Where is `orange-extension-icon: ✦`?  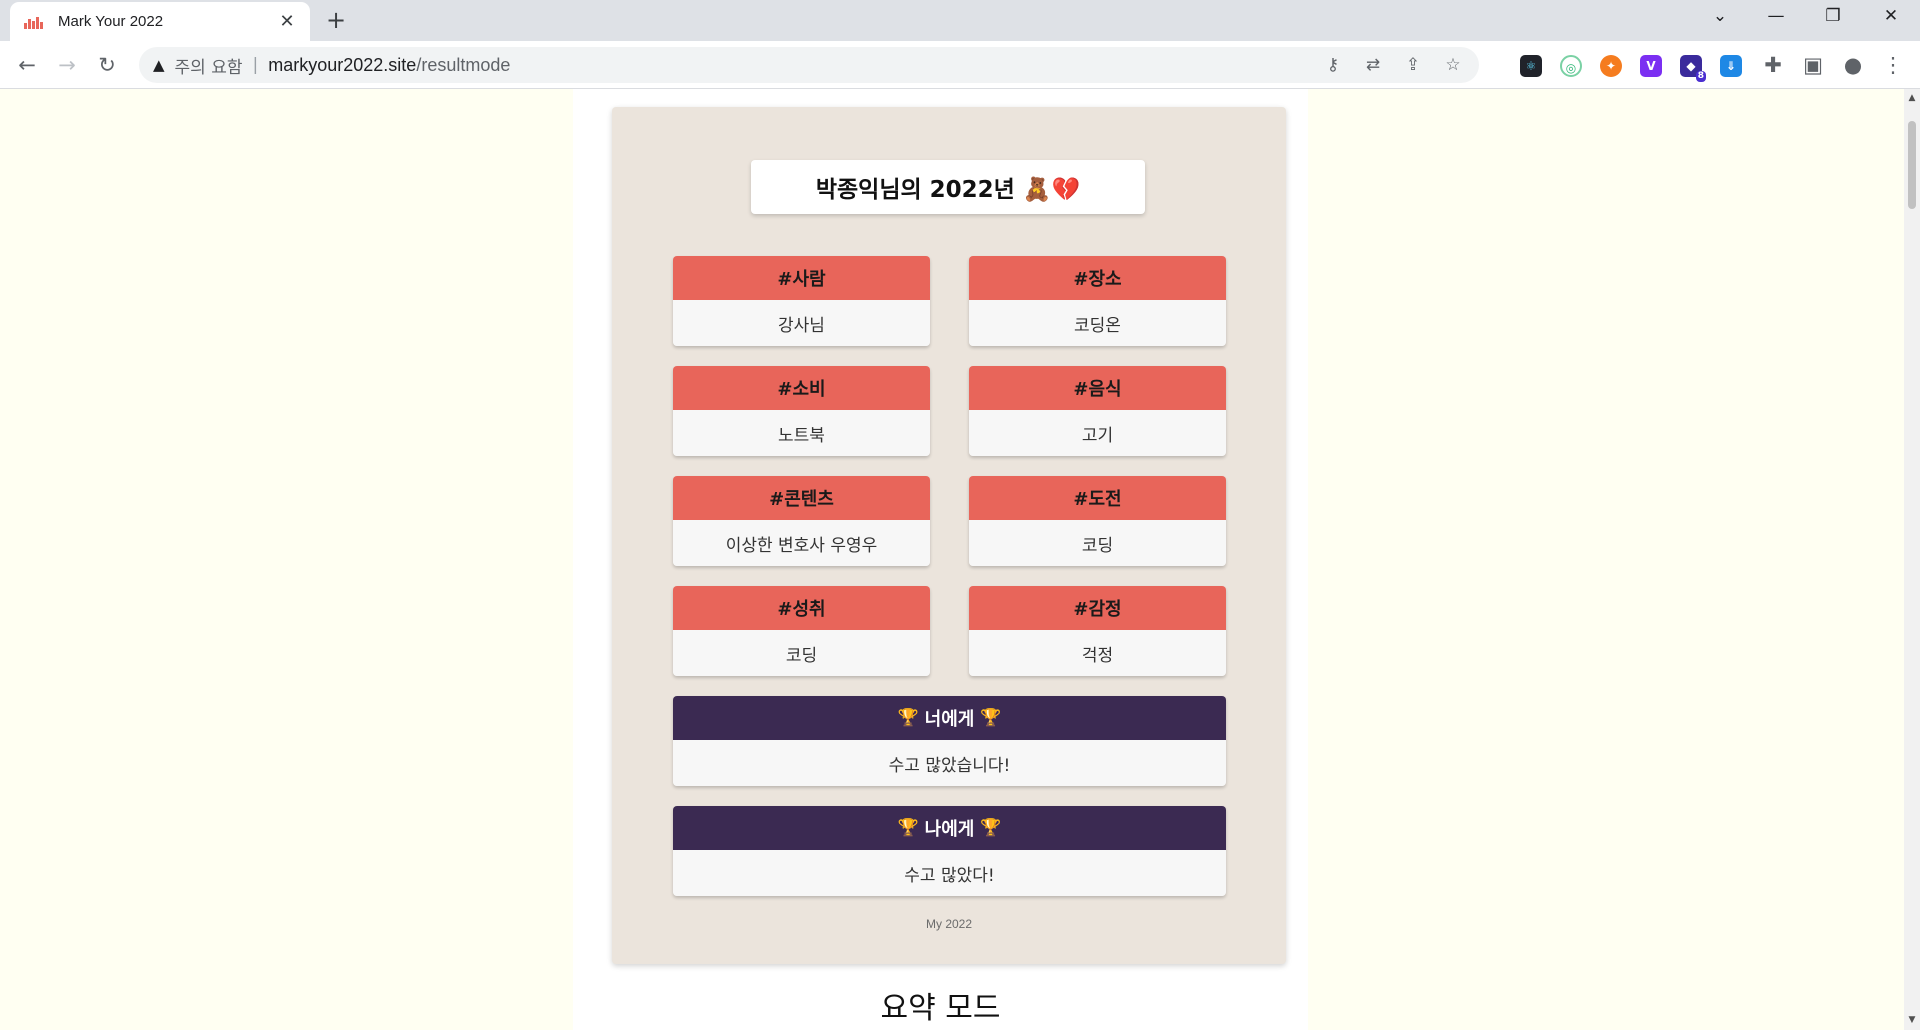 orange-extension-icon: ✦ is located at coordinates (1611, 66).